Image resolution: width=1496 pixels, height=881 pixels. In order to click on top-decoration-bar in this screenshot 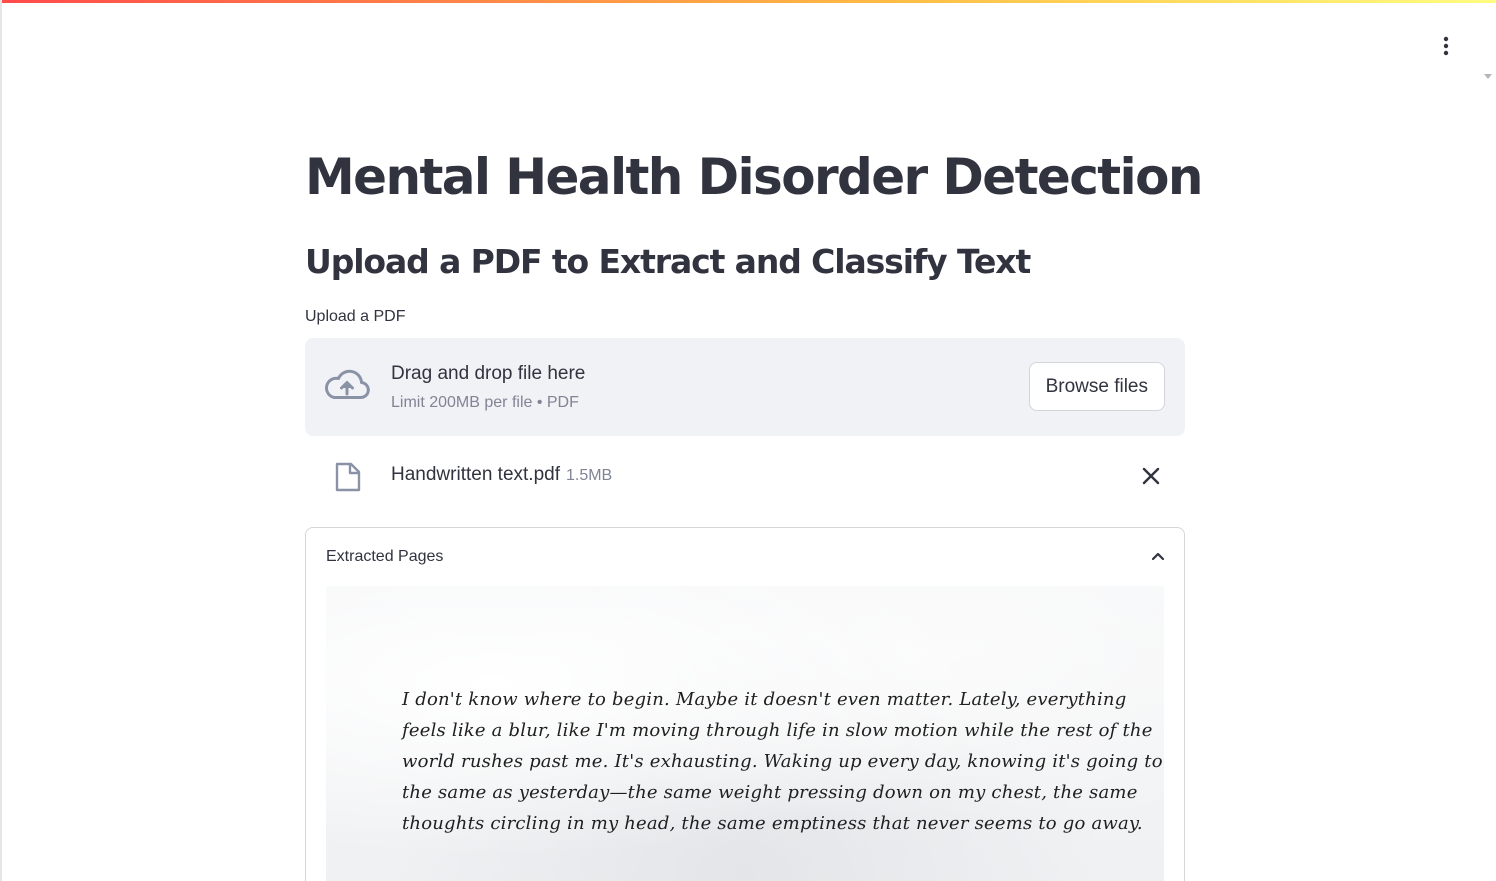, I will do `click(749, 1)`.